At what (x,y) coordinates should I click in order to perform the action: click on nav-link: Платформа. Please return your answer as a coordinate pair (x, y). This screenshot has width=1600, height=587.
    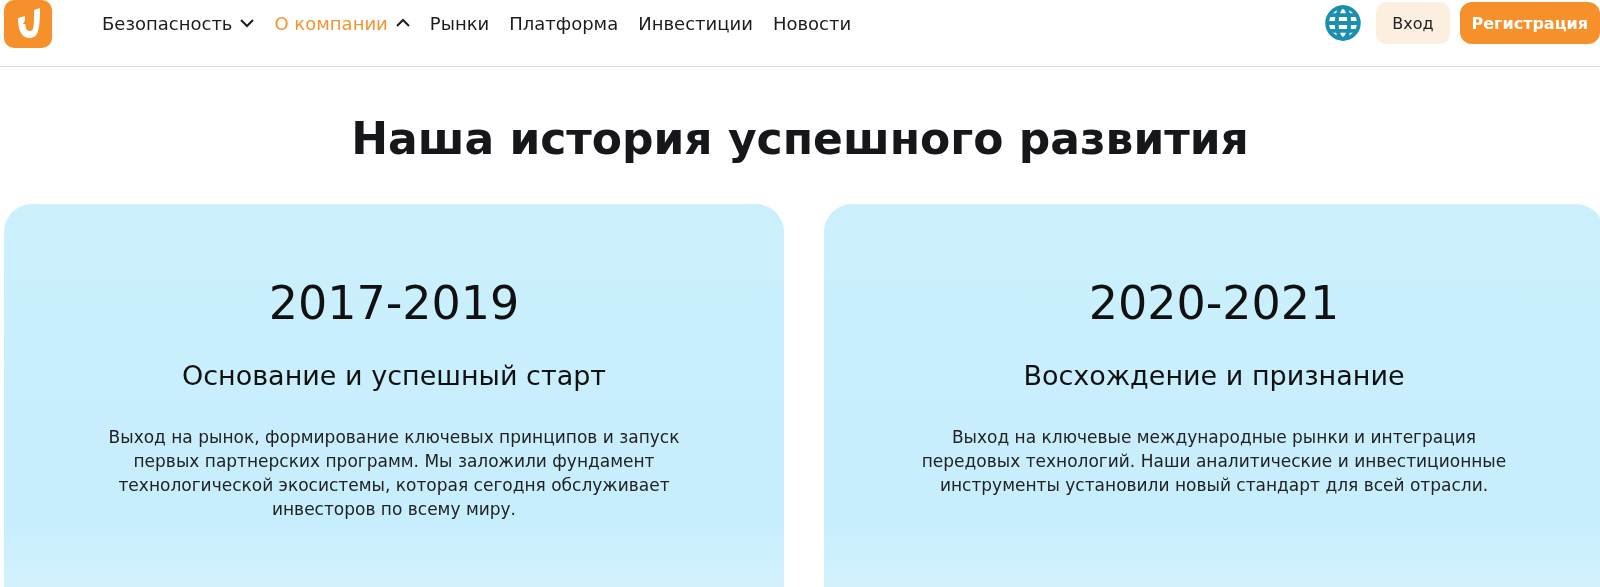
    Looking at the image, I should click on (564, 23).